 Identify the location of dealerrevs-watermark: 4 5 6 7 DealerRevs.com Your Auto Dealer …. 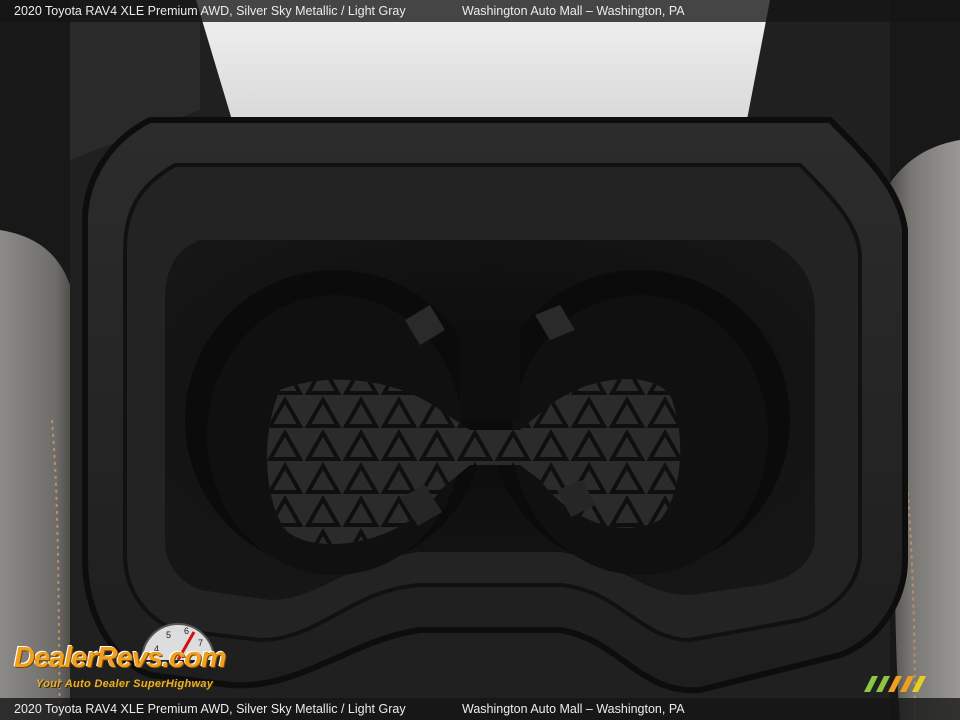
(140, 658).